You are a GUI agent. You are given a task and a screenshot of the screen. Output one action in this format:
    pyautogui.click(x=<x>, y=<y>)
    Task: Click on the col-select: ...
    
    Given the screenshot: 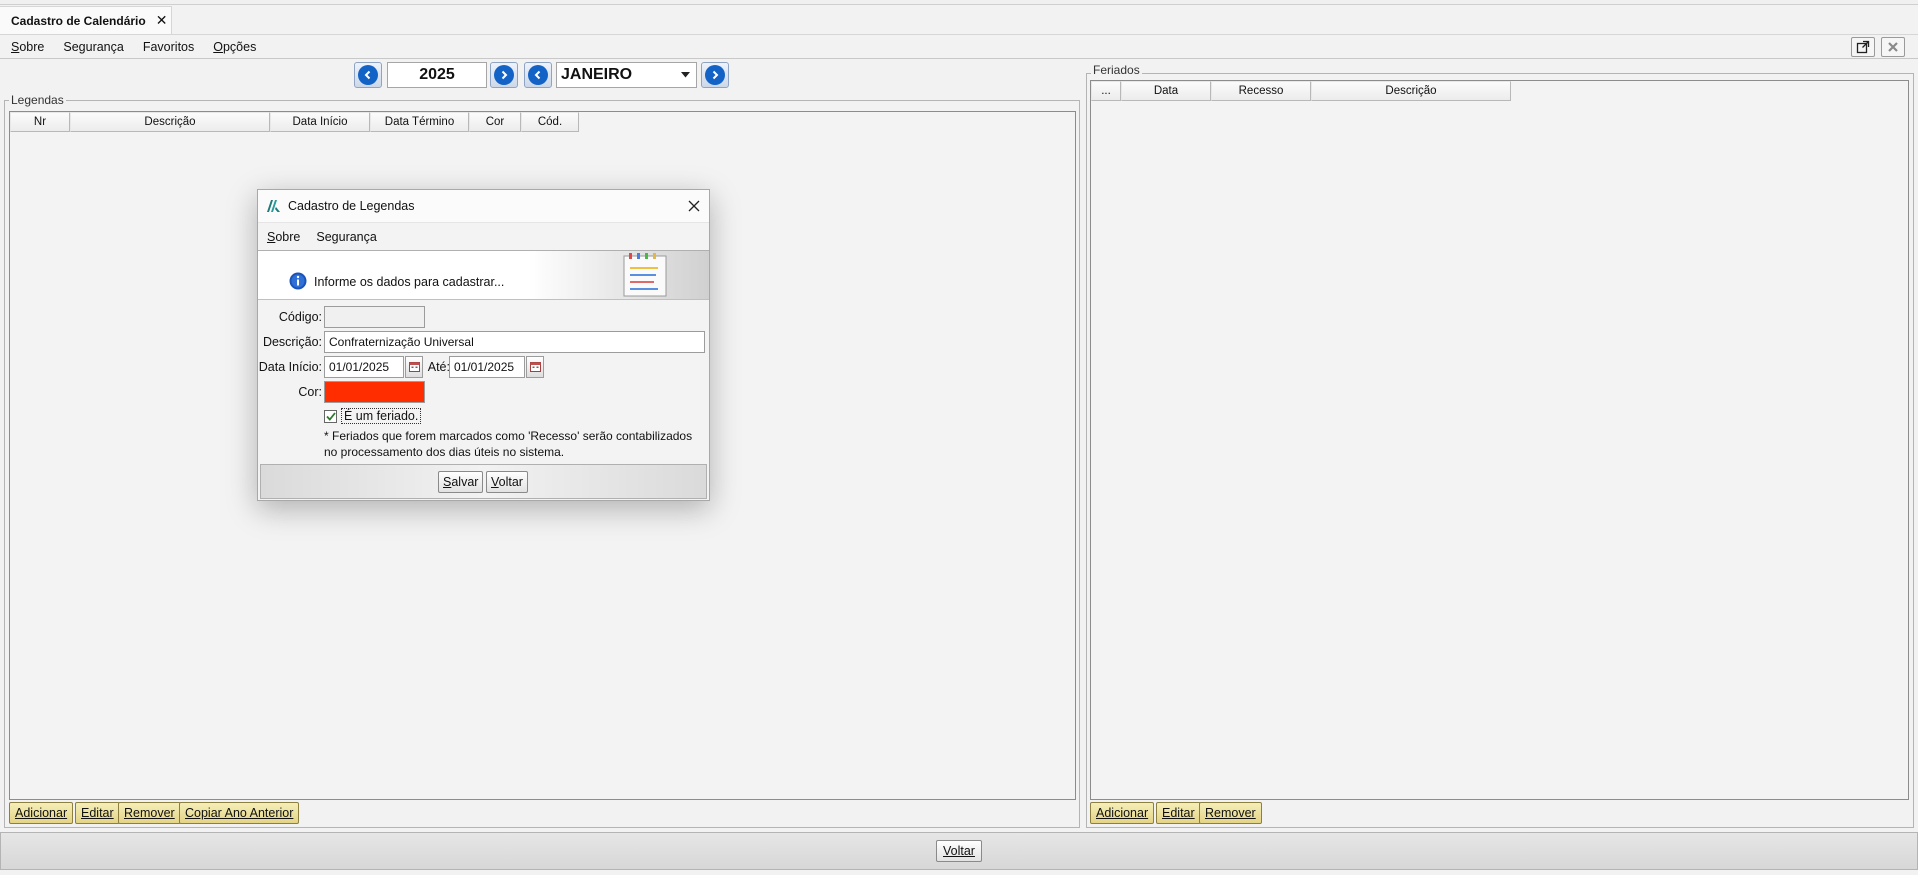 What is the action you would take?
    pyautogui.click(x=1106, y=91)
    